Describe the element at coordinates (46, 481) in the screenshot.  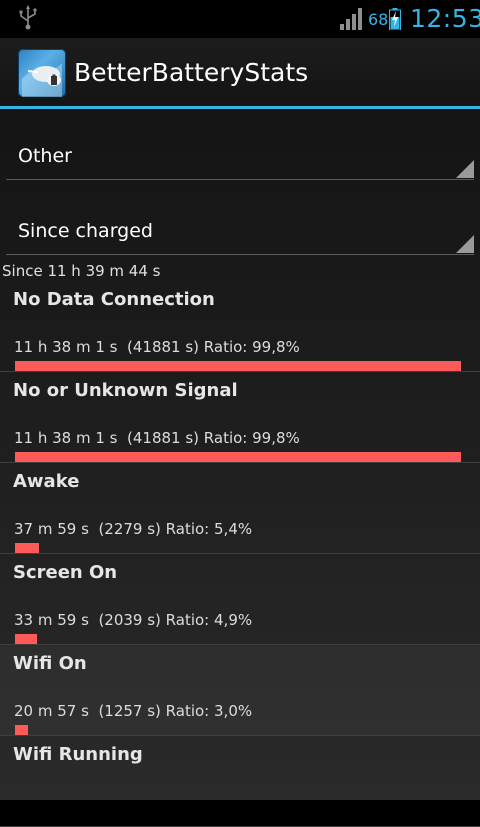
I see `list-item-title: Awake` at that location.